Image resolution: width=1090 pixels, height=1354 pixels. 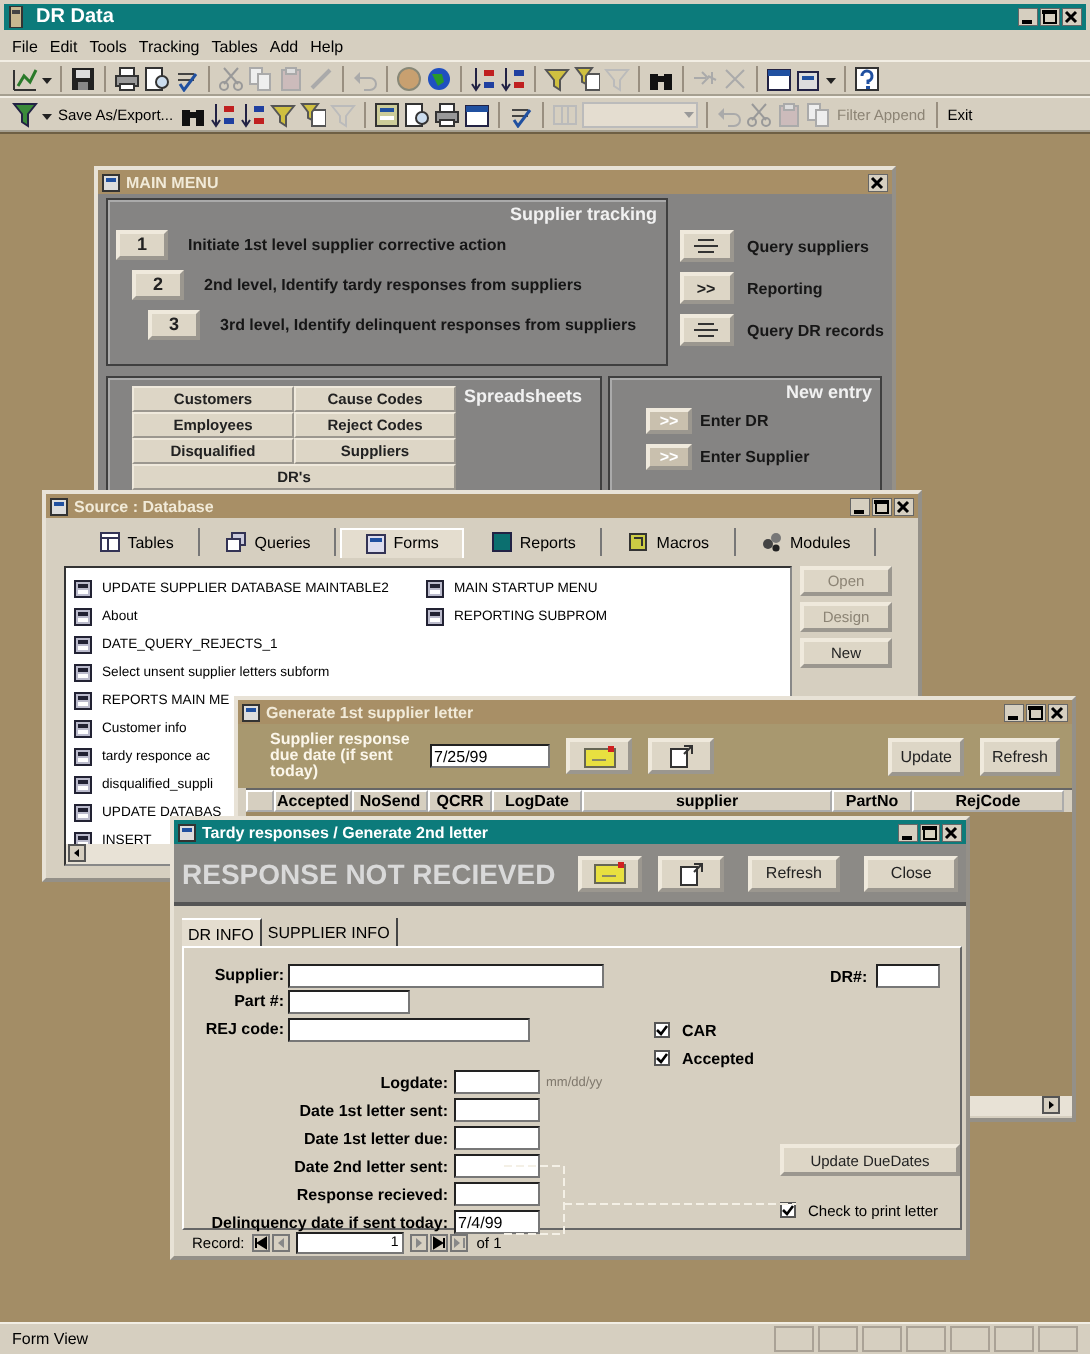 What do you see at coordinates (25, 78) in the screenshot?
I see `chart-icon` at bounding box center [25, 78].